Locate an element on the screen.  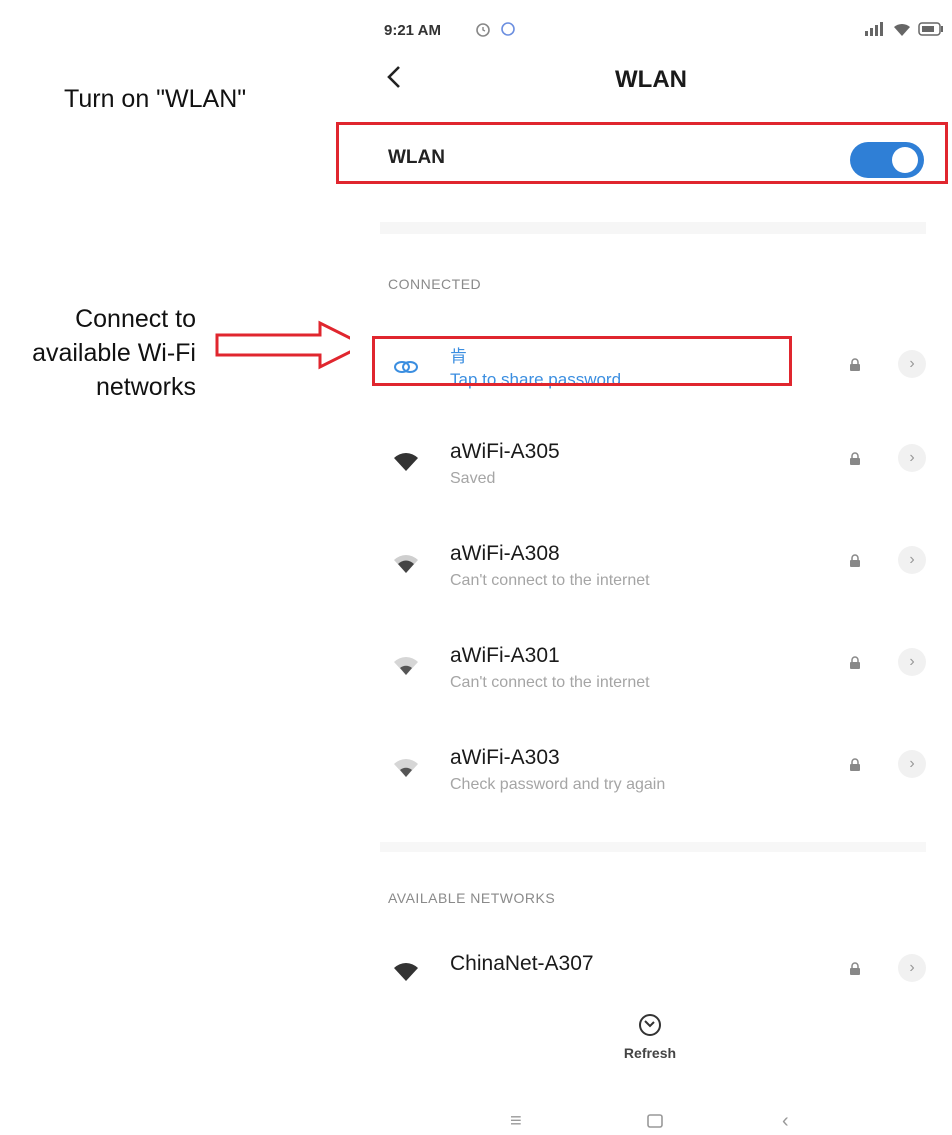
section-header-connected: CONNECTED is located at coordinates (435, 284).